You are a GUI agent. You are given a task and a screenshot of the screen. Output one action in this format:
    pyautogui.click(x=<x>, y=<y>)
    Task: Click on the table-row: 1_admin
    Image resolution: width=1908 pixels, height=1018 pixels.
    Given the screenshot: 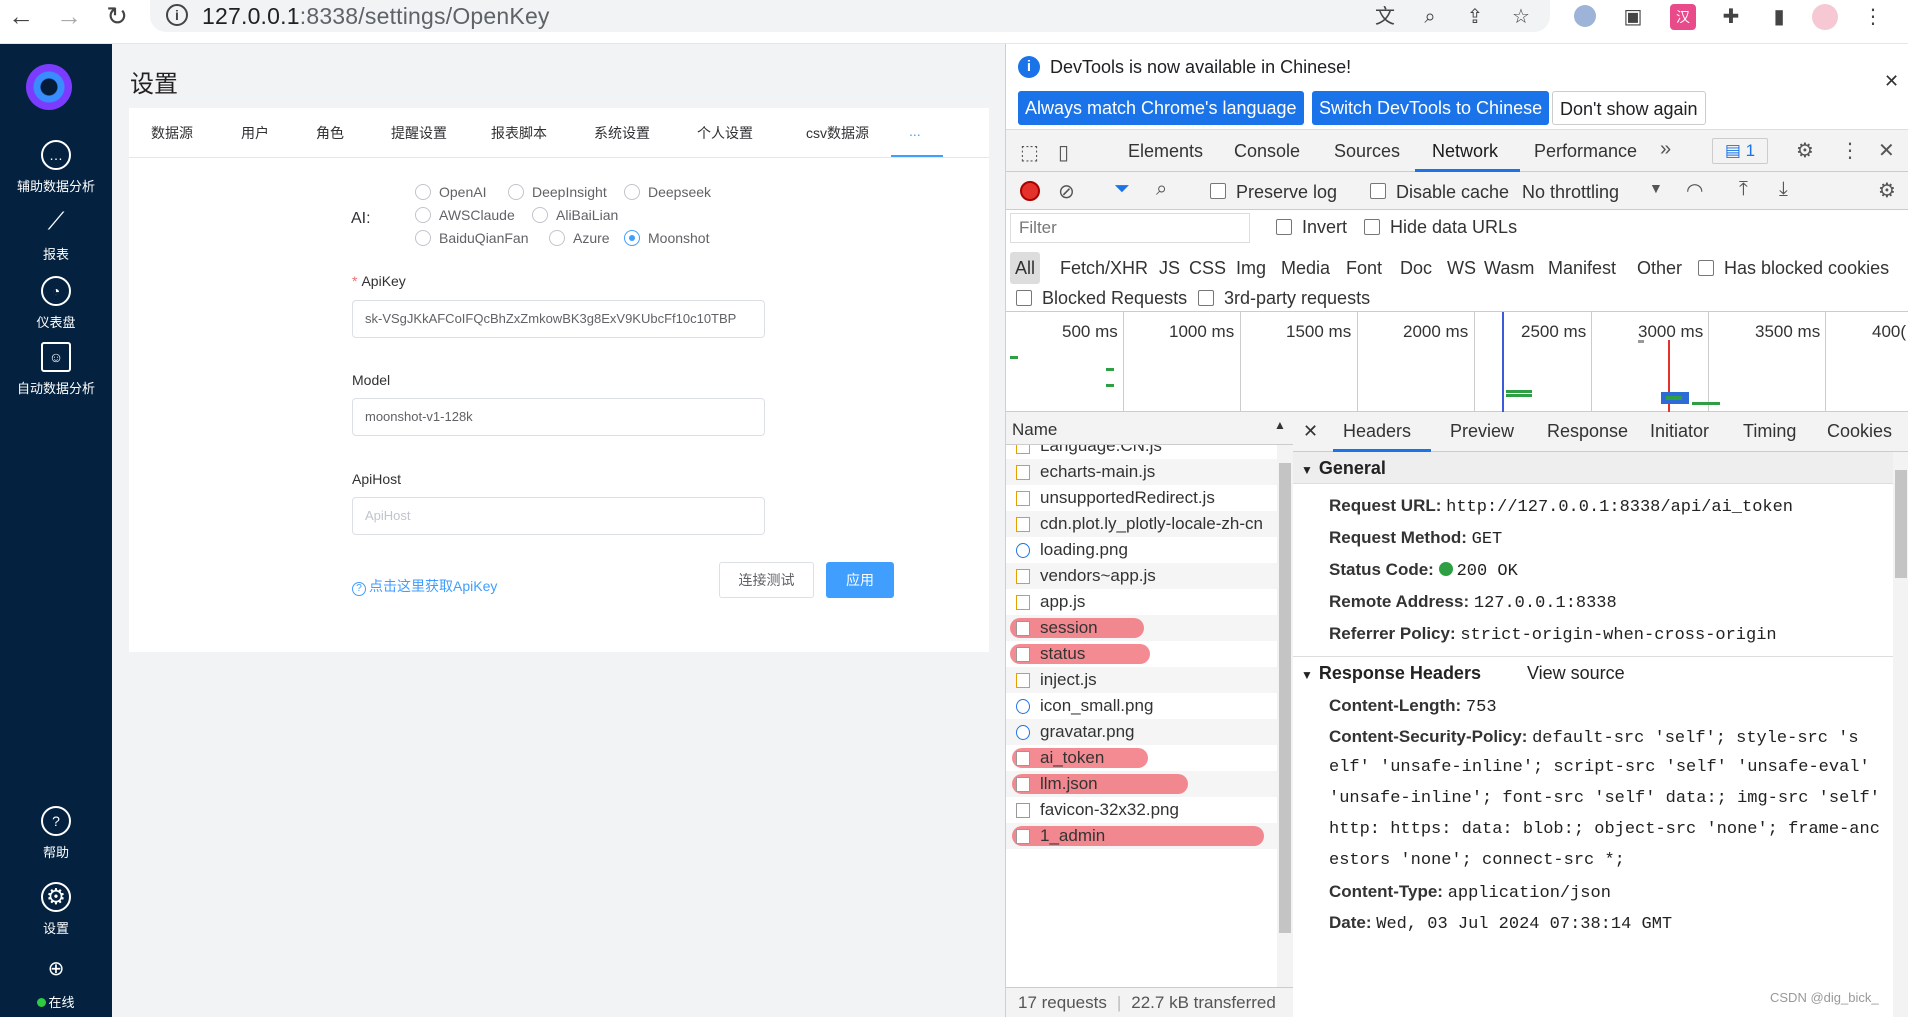 What is the action you would take?
    pyautogui.click(x=1141, y=836)
    